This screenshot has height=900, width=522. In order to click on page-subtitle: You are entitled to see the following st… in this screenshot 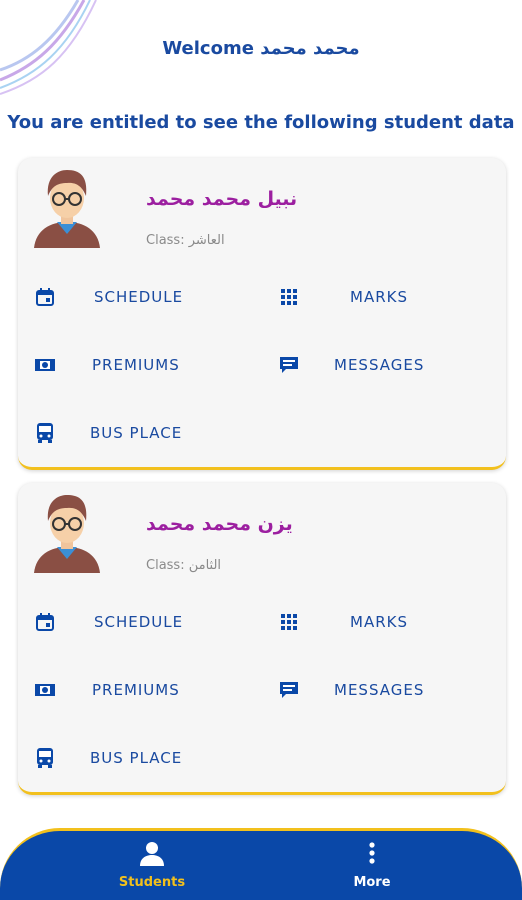, I will do `click(261, 122)`.